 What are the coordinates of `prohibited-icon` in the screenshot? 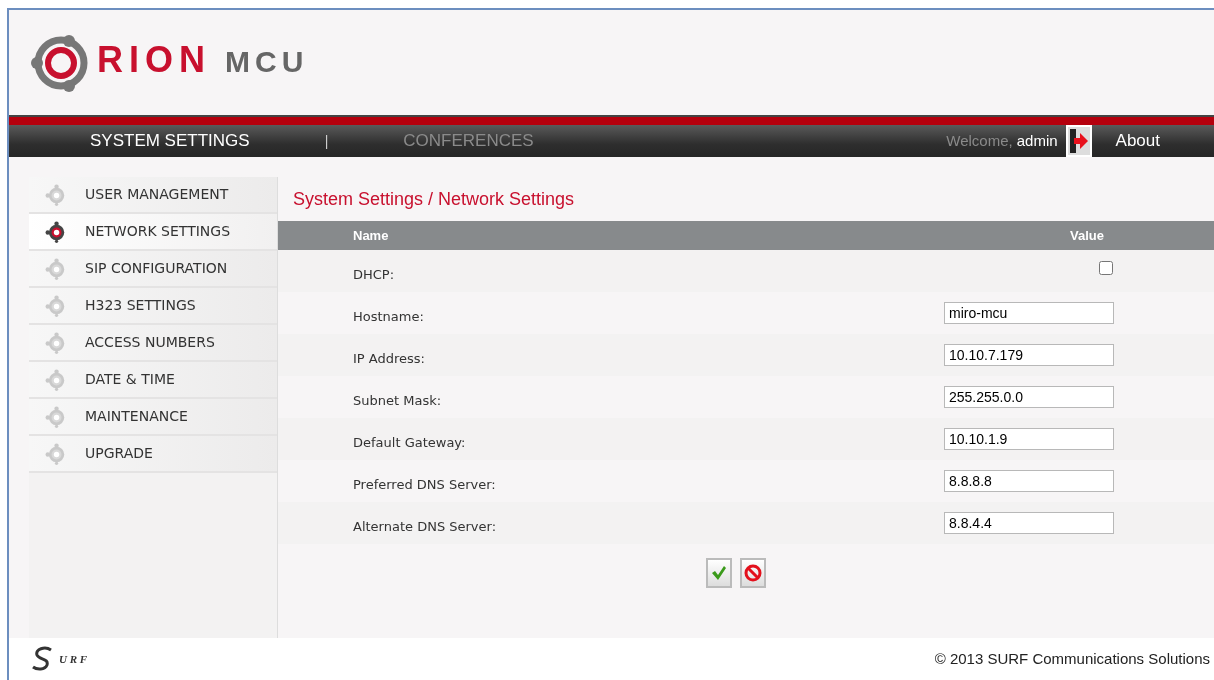 It's located at (753, 573).